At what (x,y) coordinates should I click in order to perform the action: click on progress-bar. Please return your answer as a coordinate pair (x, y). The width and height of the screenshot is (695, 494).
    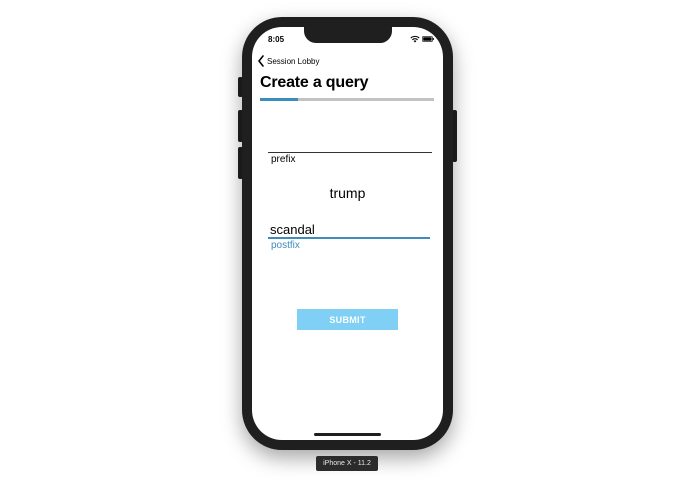
    Looking at the image, I should click on (347, 99).